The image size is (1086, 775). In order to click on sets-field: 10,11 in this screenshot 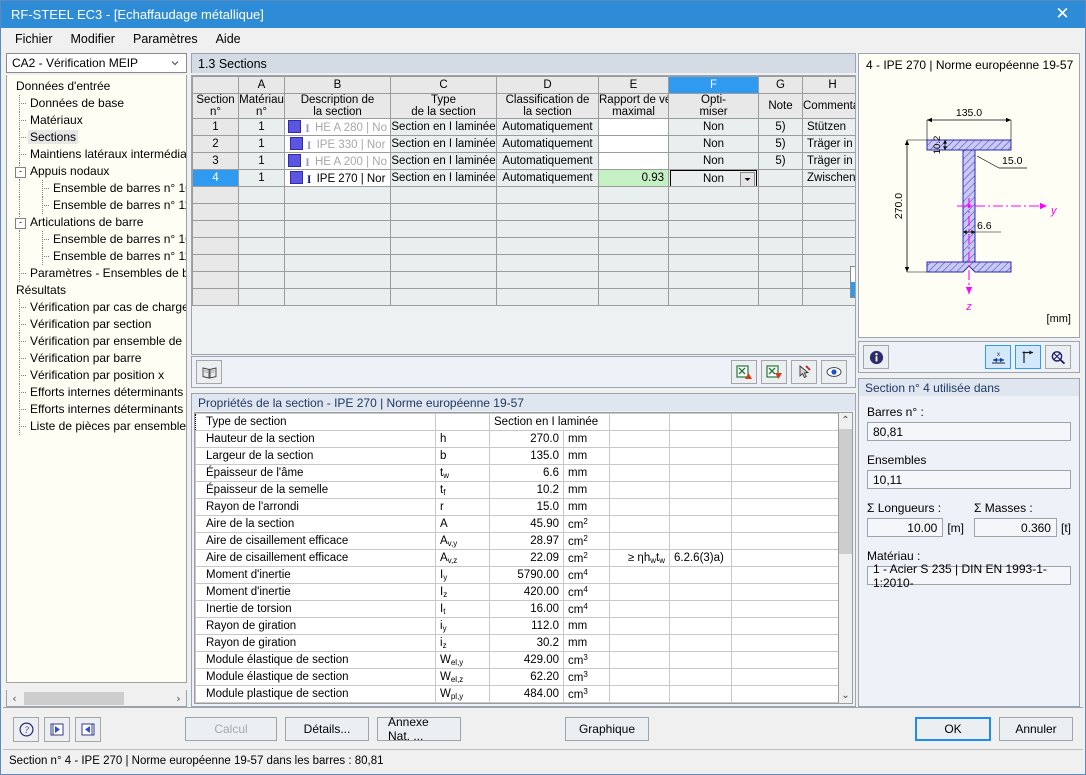, I will do `click(969, 479)`.